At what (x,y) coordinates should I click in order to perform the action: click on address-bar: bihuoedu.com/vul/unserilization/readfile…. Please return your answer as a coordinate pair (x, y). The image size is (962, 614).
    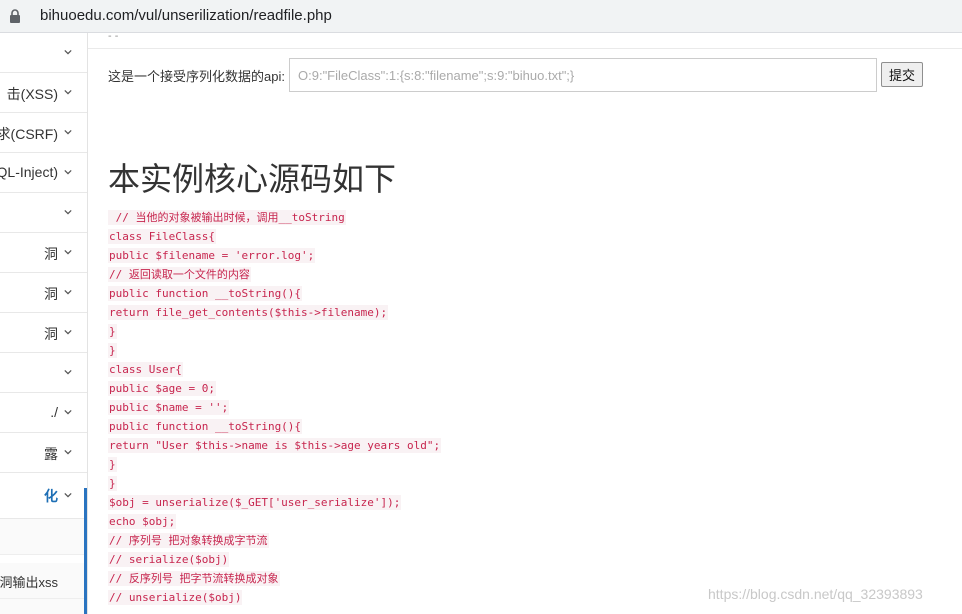
    Looking at the image, I should click on (481, 16).